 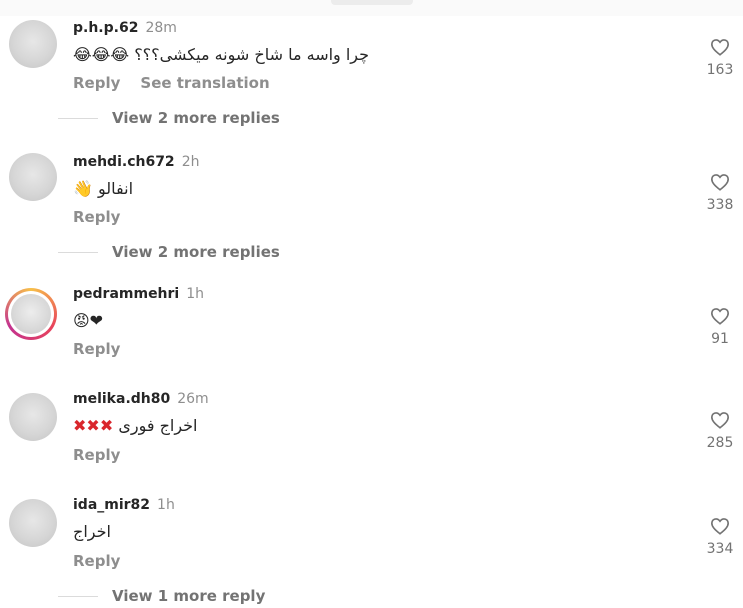 I want to click on comment-actions: Reply See translation, so click(x=181, y=83).